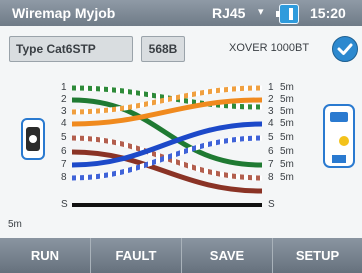  What do you see at coordinates (64, 87) in the screenshot?
I see `left-pin: 1` at bounding box center [64, 87].